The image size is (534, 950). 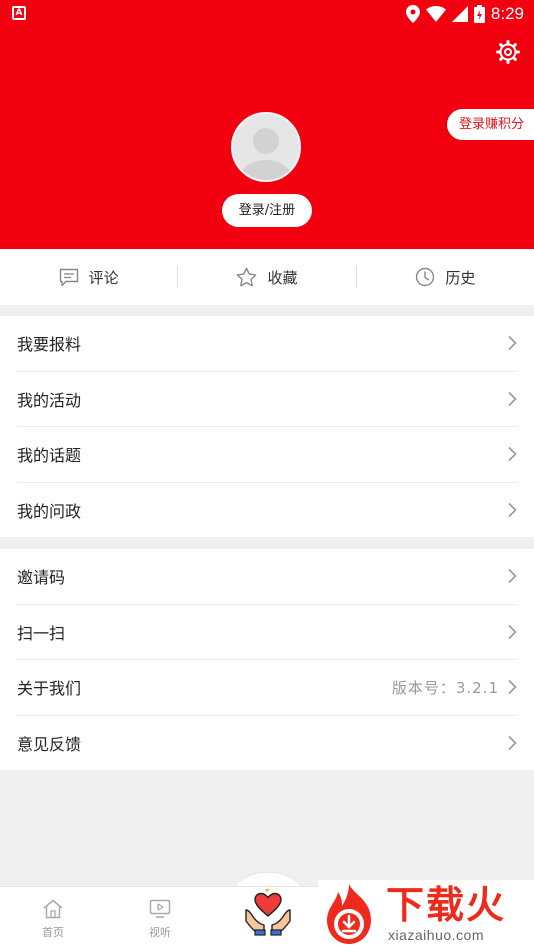 What do you see at coordinates (267, 210) in the screenshot?
I see `login-register-button: 登录/注册` at bounding box center [267, 210].